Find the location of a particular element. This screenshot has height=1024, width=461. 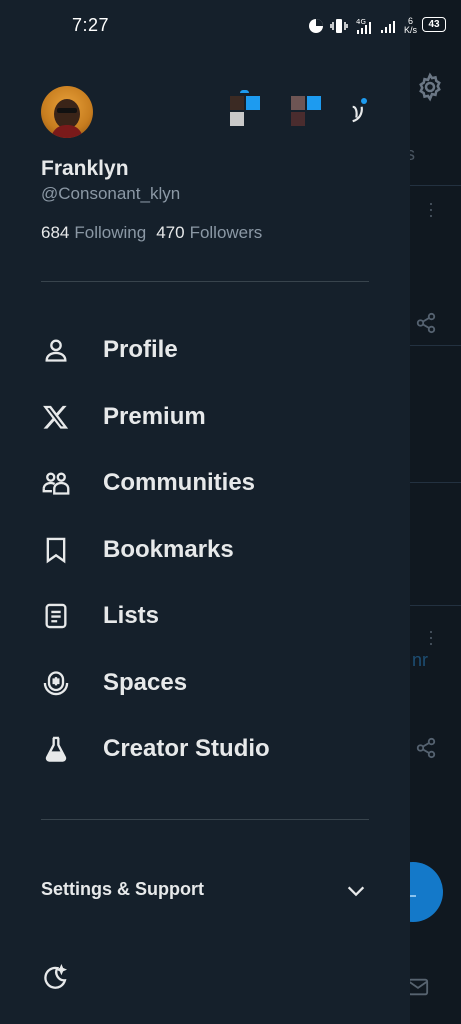

network-speed: 6 K/s is located at coordinates (411, 25).